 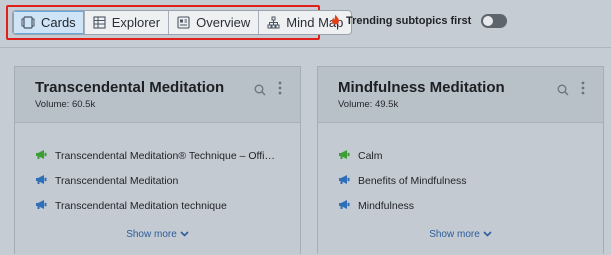 What do you see at coordinates (305, 47) in the screenshot?
I see `toolbar-divider` at bounding box center [305, 47].